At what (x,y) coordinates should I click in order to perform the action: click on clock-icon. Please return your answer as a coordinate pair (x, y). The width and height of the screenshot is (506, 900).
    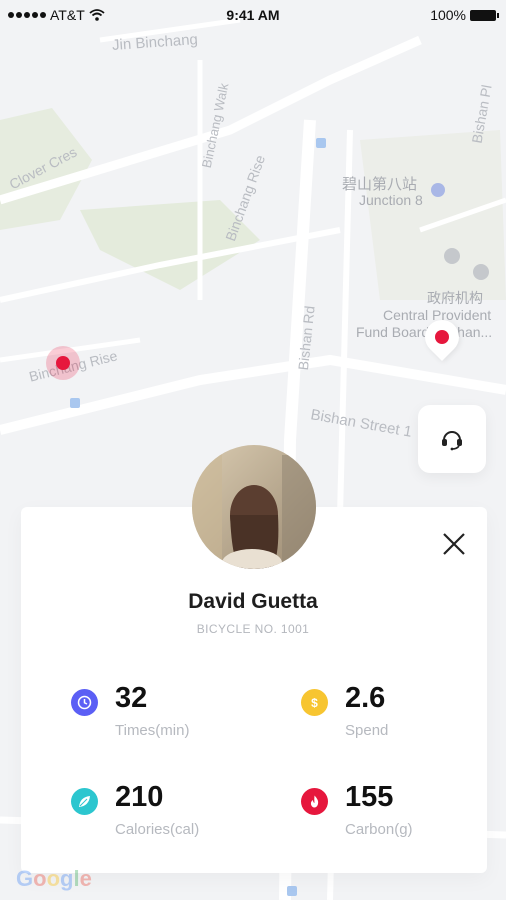
    Looking at the image, I should click on (84, 702).